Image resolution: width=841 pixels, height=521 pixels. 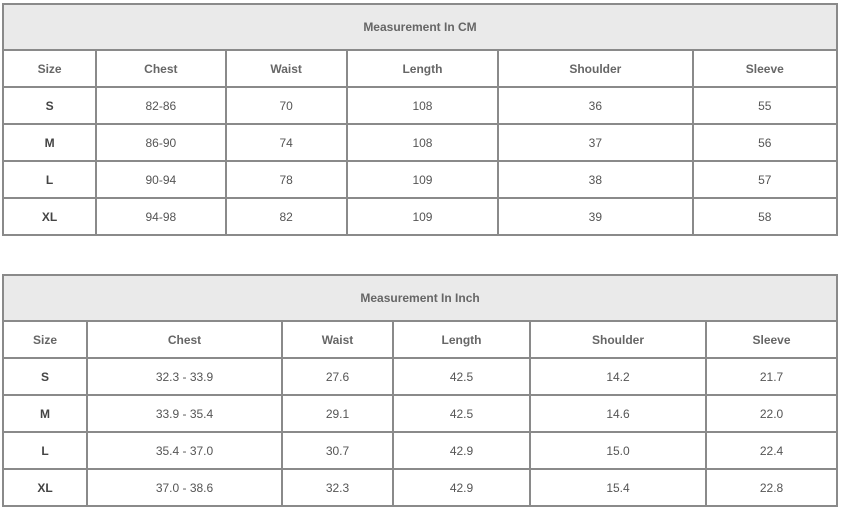 What do you see at coordinates (161, 216) in the screenshot?
I see `chest-cell: 94-98` at bounding box center [161, 216].